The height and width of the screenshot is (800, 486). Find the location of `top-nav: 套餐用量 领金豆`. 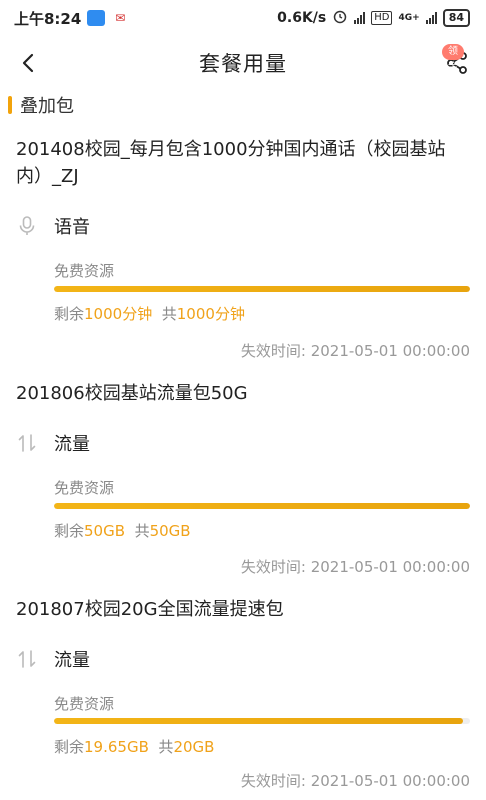

top-nav: 套餐用量 领金豆 is located at coordinates (243, 64).